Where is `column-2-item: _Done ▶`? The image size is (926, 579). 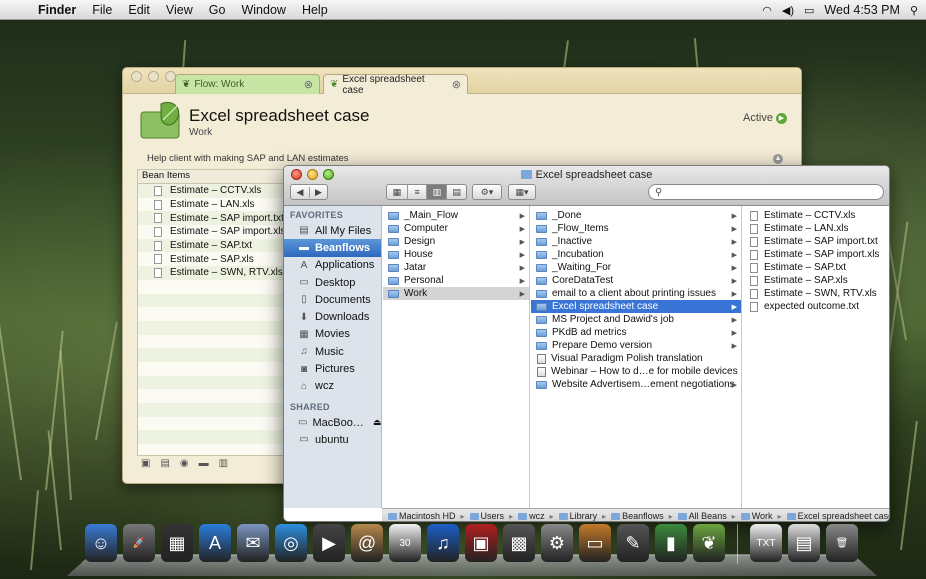
column-2-item: _Done ▶ is located at coordinates (636, 215).